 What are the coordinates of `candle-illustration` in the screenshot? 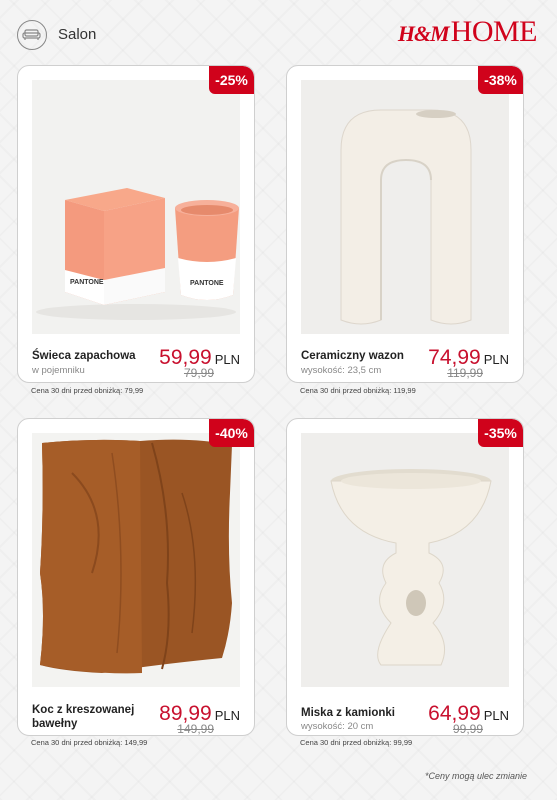 It's located at (137, 254).